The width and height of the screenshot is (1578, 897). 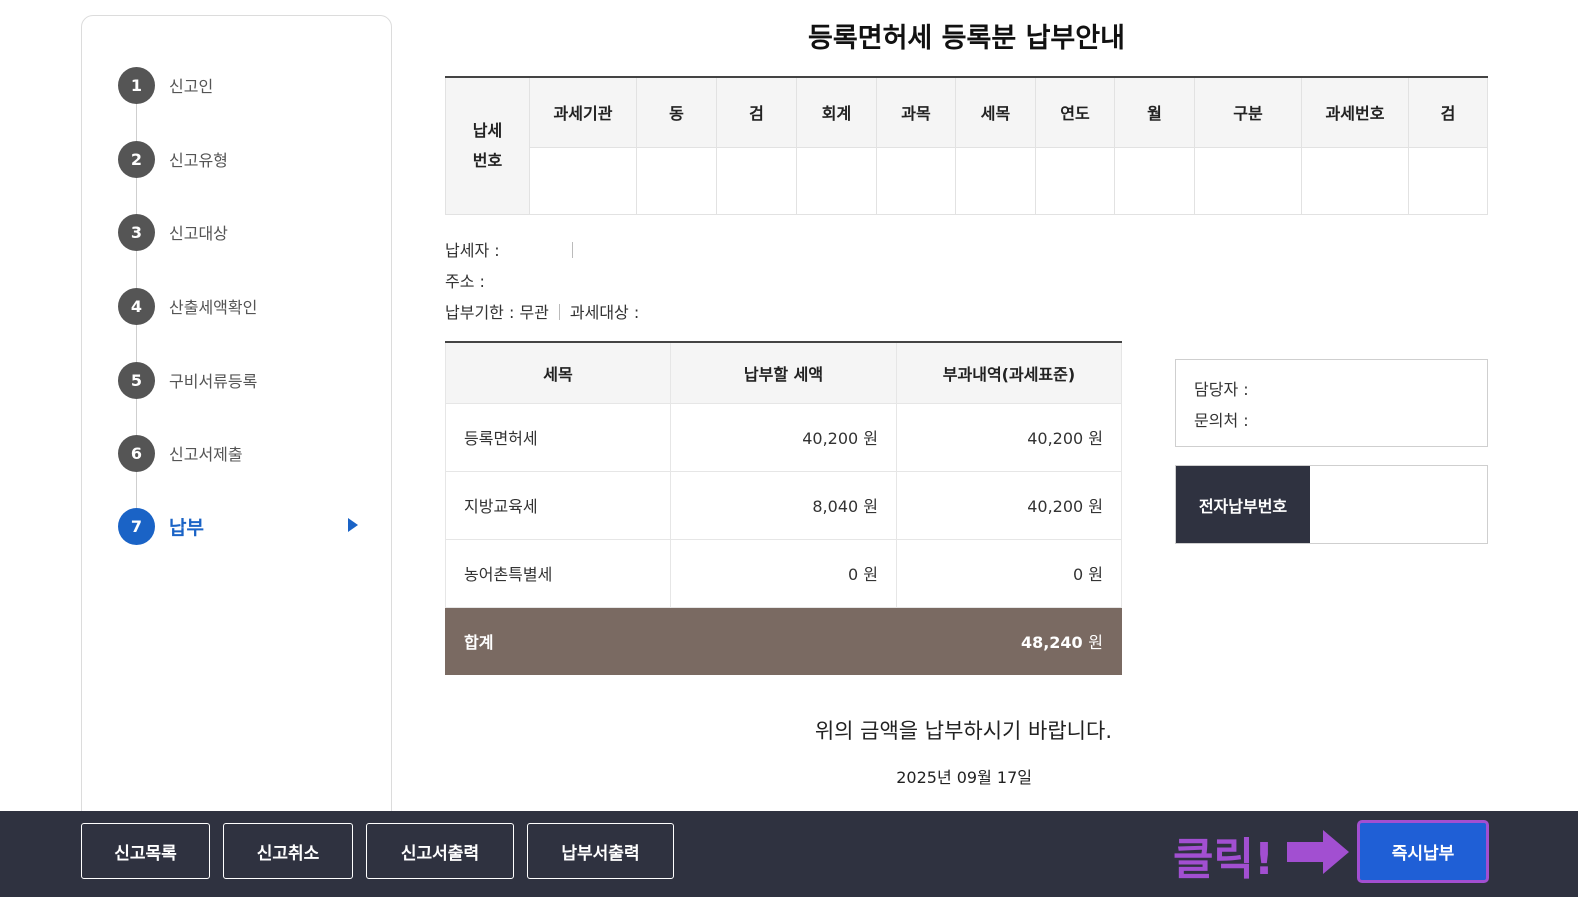 I want to click on table-row: 농어촌특별세 0 원 0 원, so click(x=783, y=573).